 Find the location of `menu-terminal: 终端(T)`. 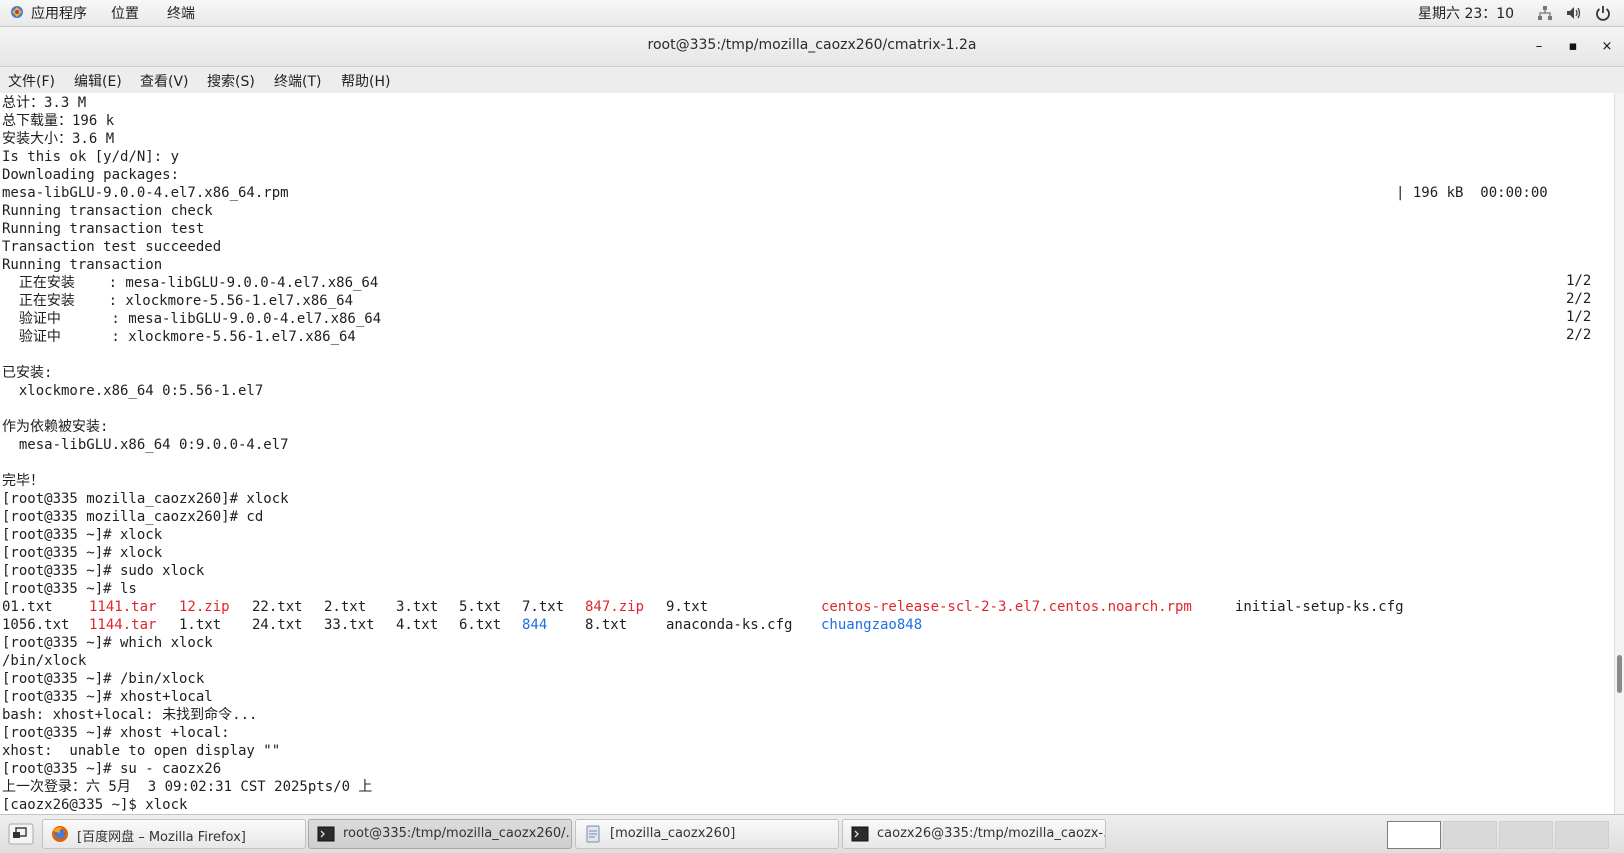

menu-terminal: 终端(T) is located at coordinates (297, 81).